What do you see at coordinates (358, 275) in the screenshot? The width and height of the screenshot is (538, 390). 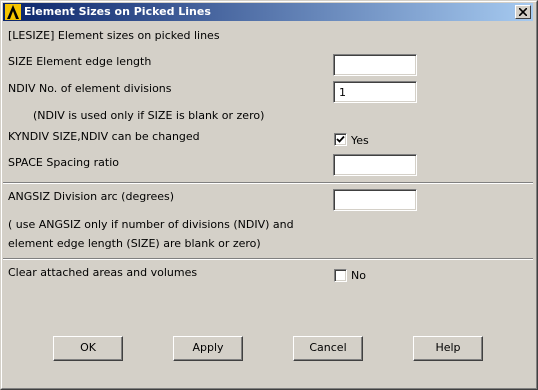 I see `clear-no-label: No` at bounding box center [358, 275].